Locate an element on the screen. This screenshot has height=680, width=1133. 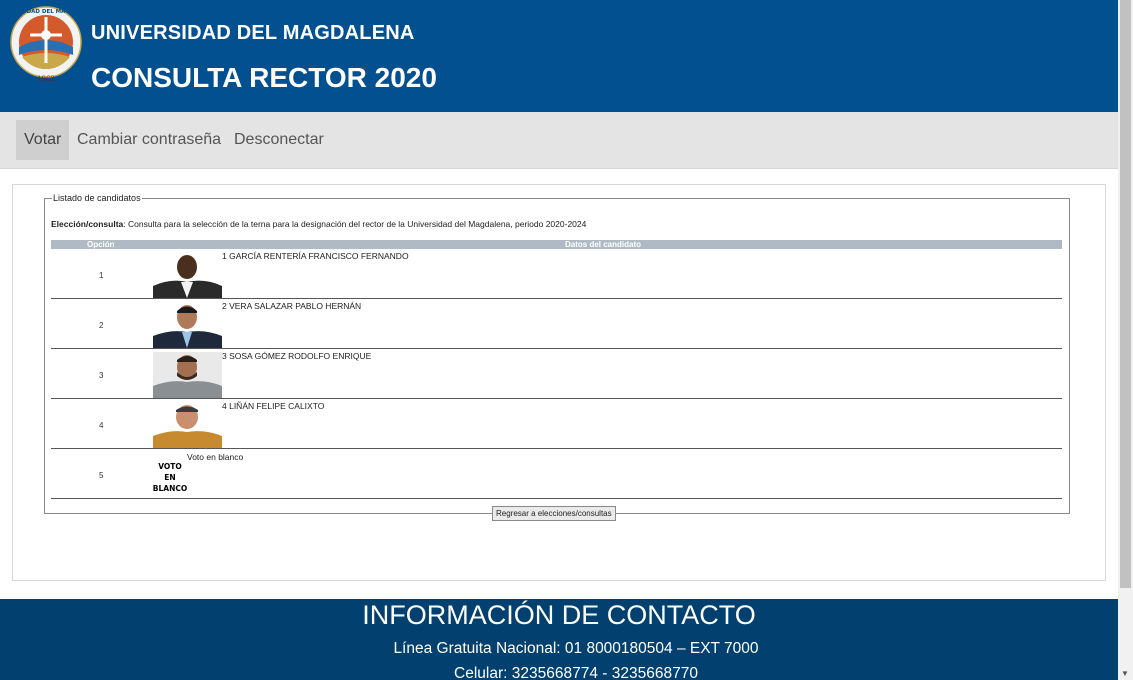
svg-text: UNIVERSIDAD DEL MAGDALENA is located at coordinates (46, 12).